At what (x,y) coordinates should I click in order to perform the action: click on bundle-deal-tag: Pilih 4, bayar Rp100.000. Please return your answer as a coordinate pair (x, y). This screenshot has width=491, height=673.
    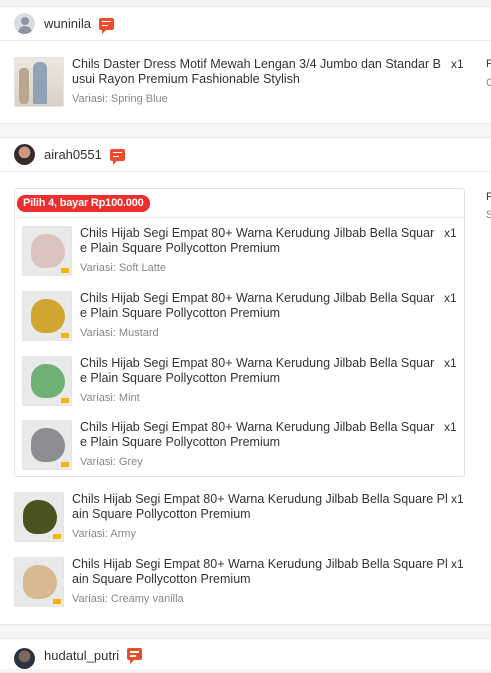
    Looking at the image, I should click on (83, 203).